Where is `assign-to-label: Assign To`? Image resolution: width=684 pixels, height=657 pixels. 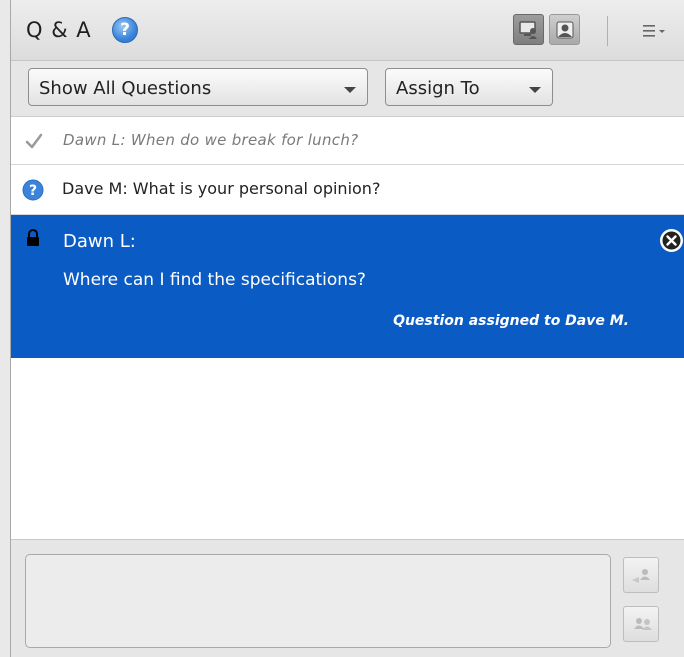 assign-to-label: Assign To is located at coordinates (438, 88).